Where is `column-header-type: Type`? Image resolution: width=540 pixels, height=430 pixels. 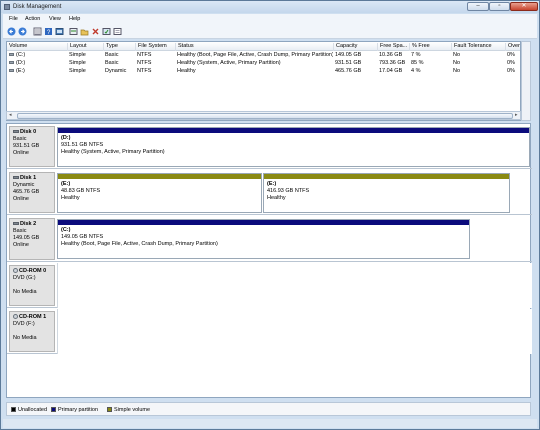
column-header-type: Type is located at coordinates (119, 47).